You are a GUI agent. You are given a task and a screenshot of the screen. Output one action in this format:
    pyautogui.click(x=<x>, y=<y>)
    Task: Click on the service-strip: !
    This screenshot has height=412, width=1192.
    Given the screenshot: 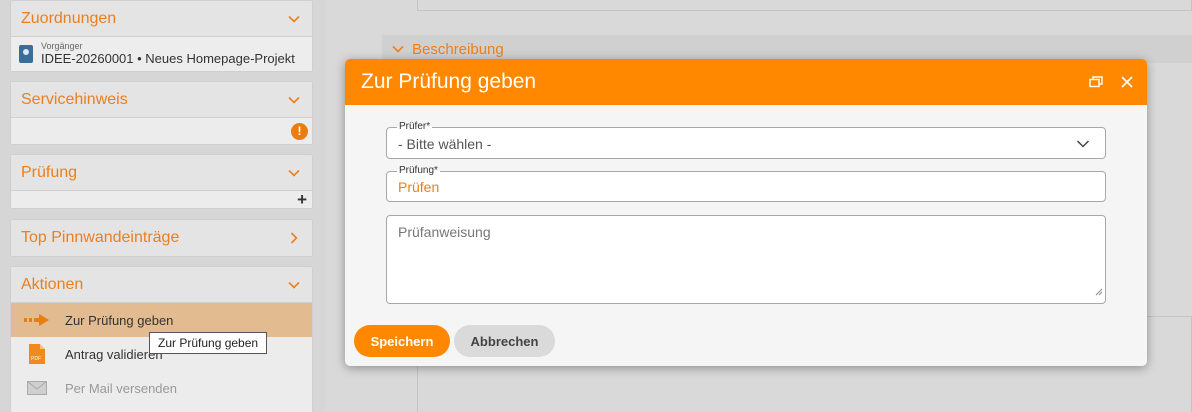 What is the action you would take?
    pyautogui.click(x=161, y=131)
    